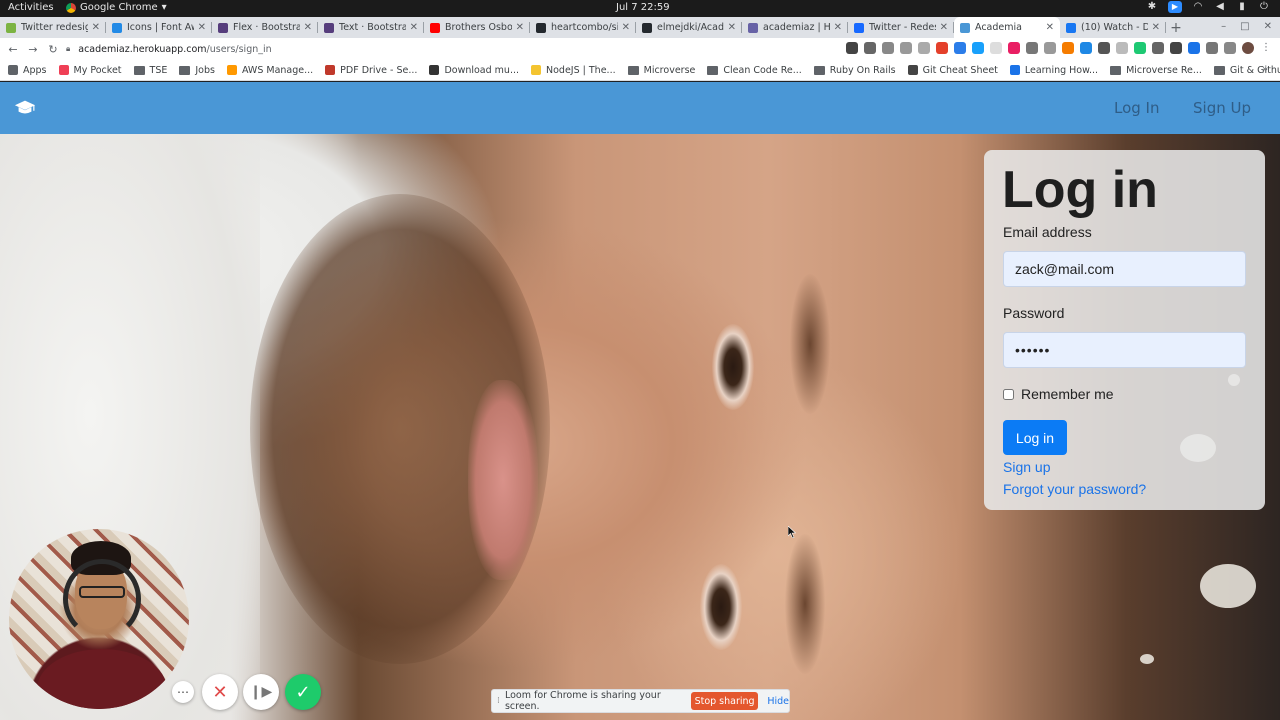 This screenshot has width=1280, height=720. Describe the element at coordinates (1230, 48) in the screenshot. I see `reading-list-icon` at that location.